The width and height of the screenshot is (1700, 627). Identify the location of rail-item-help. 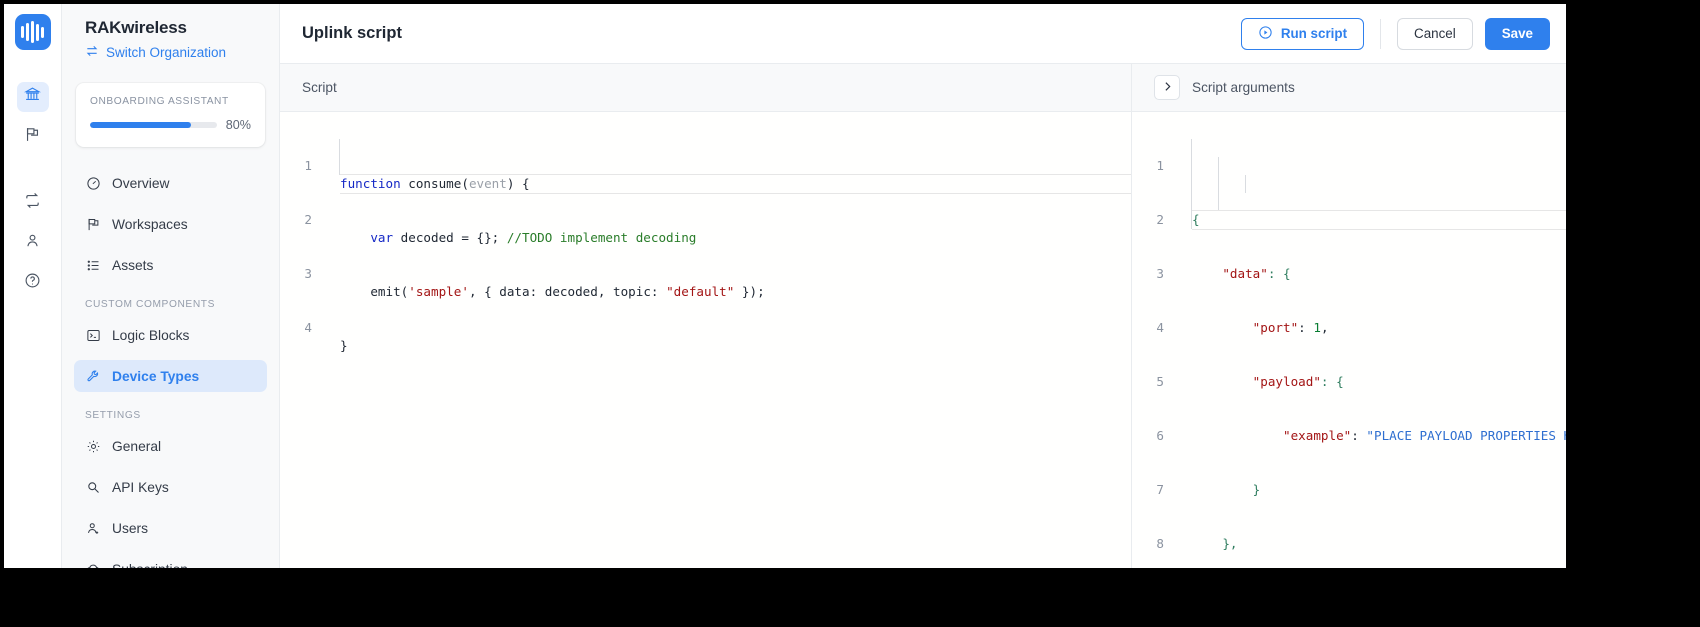
(33, 283).